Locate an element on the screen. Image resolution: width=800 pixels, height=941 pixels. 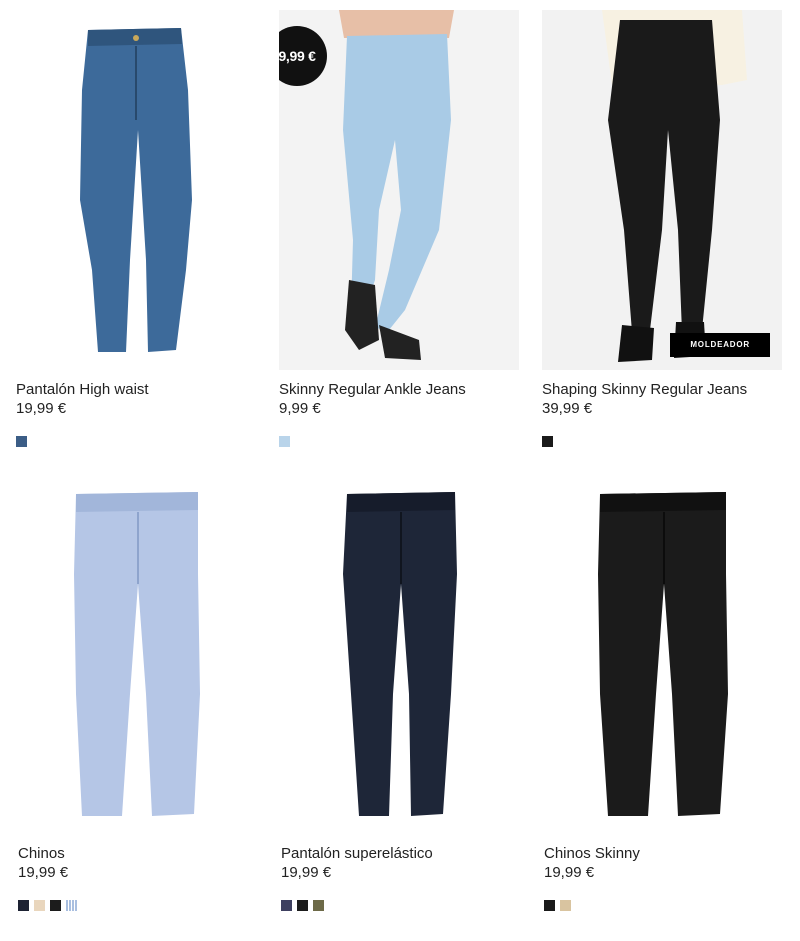
product-name: Skinny Regular Ankle Jeans is located at coordinates (403, 389).